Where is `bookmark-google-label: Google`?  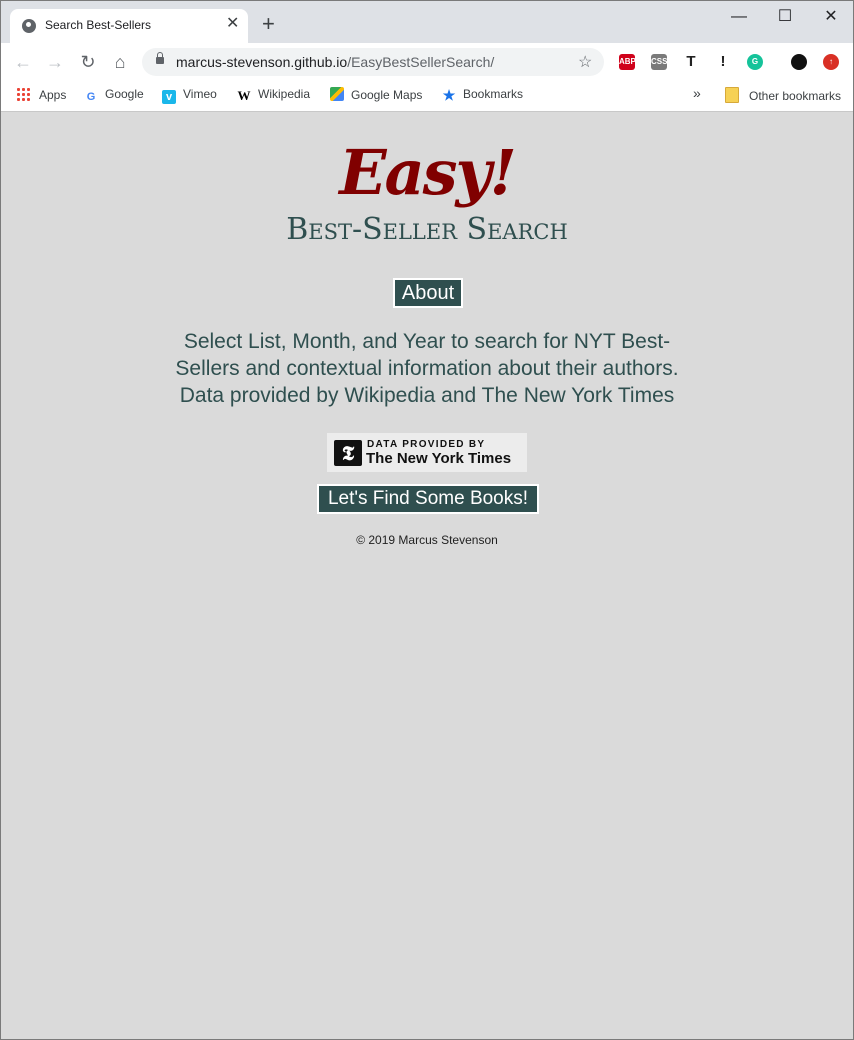 bookmark-google-label: Google is located at coordinates (124, 94).